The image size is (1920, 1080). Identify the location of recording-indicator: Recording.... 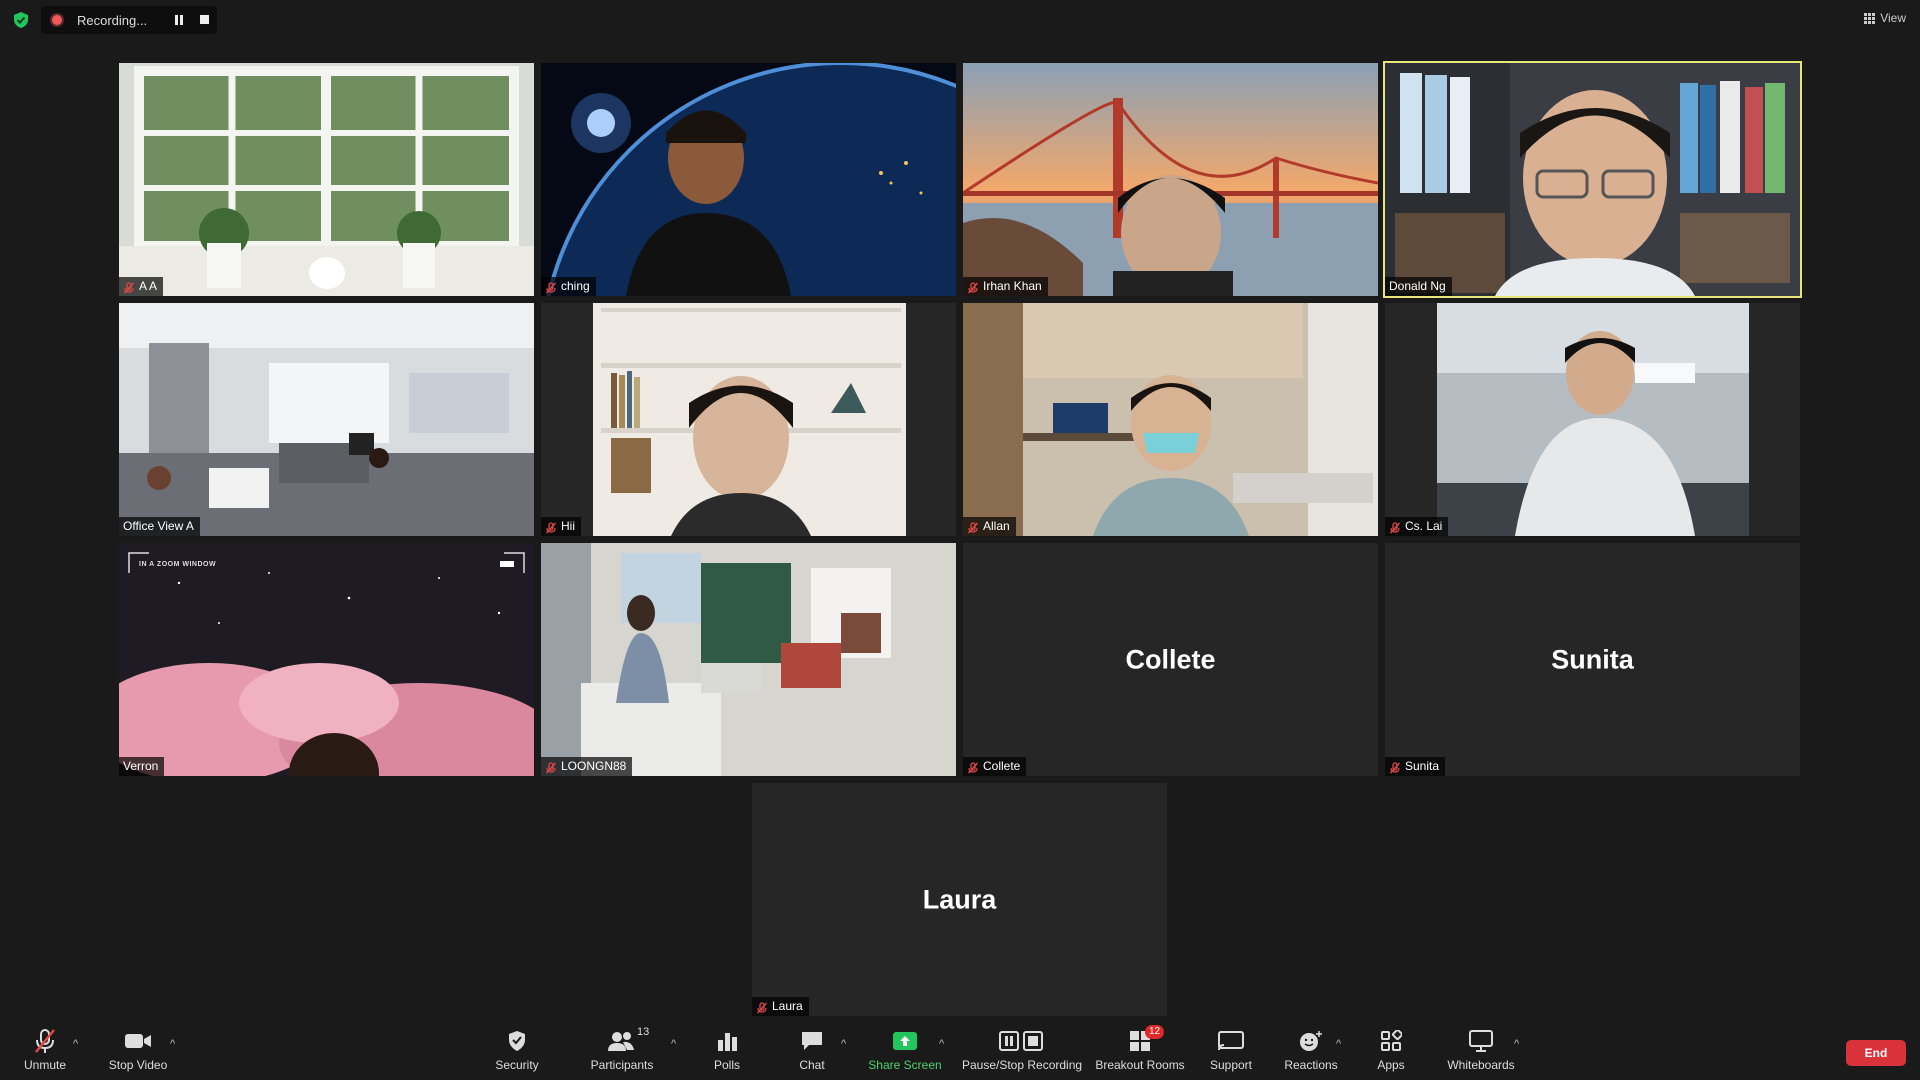
(129, 20).